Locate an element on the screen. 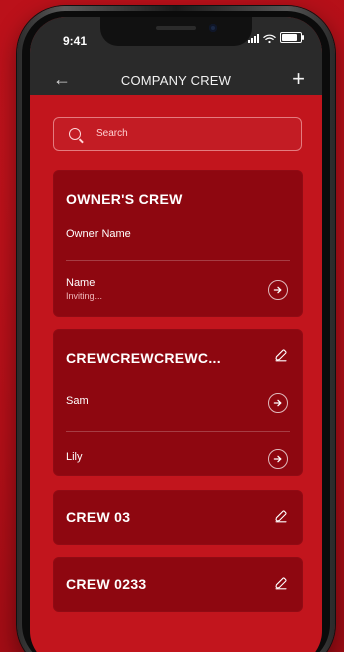 This screenshot has width=344, height=652. status-time: 9:41 is located at coordinates (75, 41).